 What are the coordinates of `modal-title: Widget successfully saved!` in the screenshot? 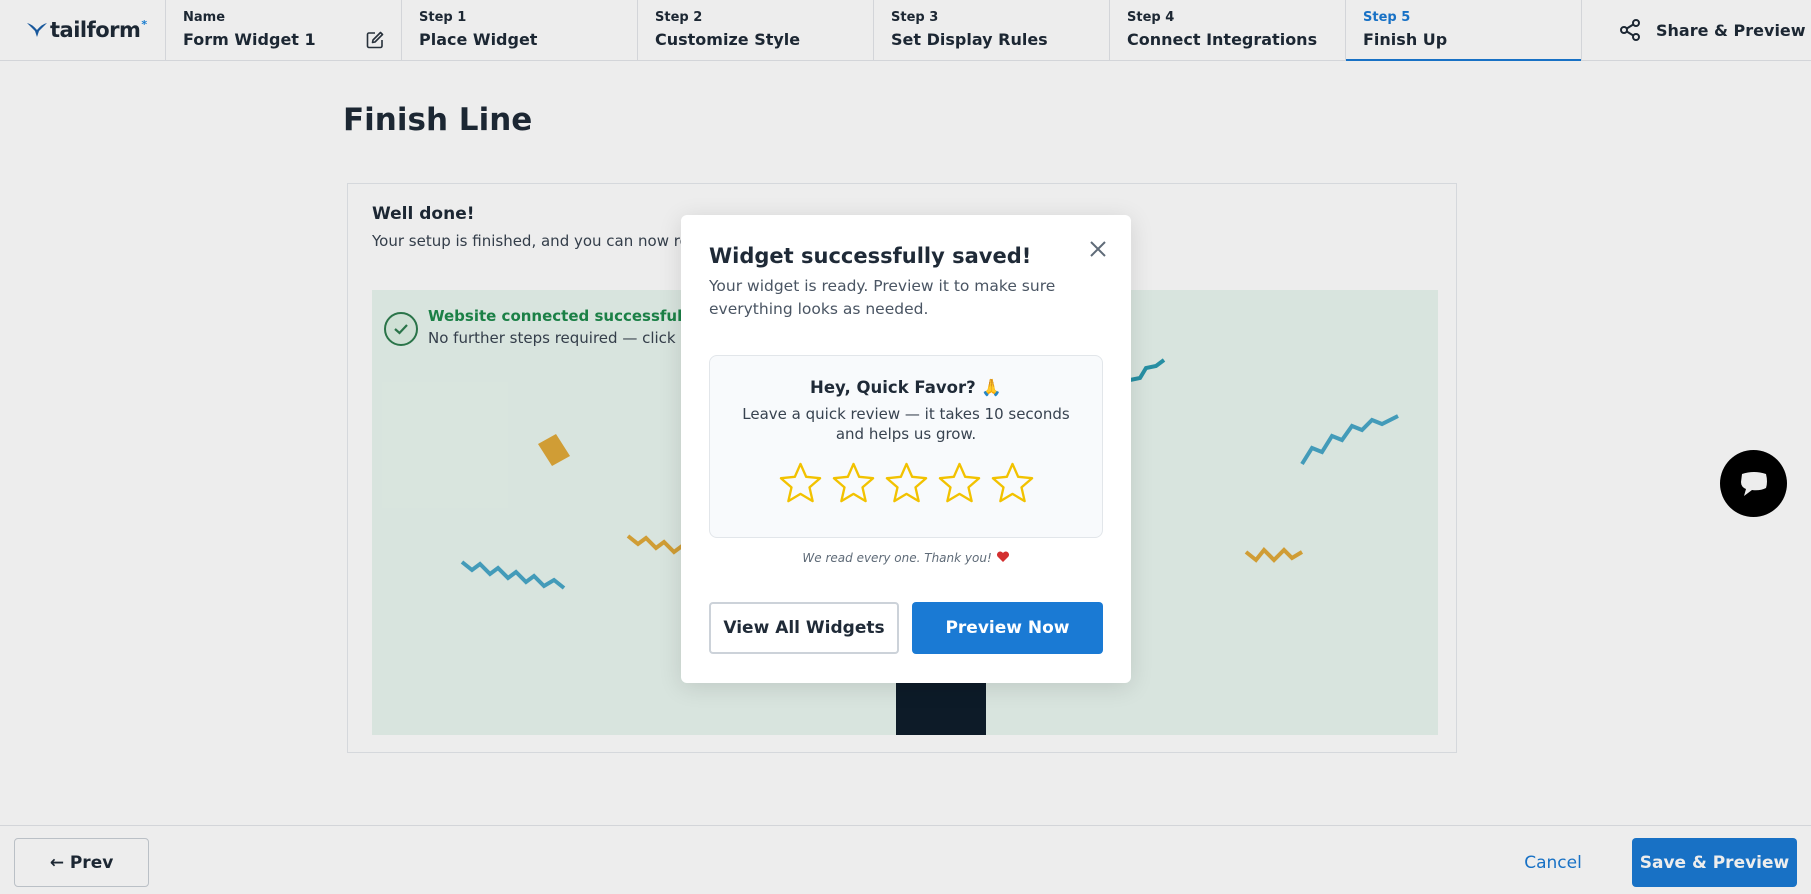 It's located at (870, 256).